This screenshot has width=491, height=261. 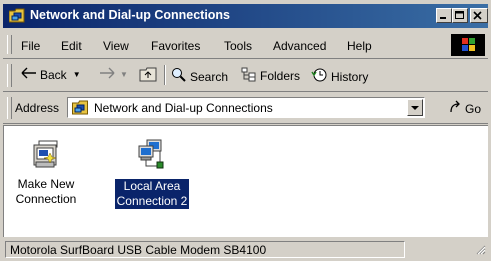 What do you see at coordinates (444, 15) in the screenshot?
I see `minimize-button` at bounding box center [444, 15].